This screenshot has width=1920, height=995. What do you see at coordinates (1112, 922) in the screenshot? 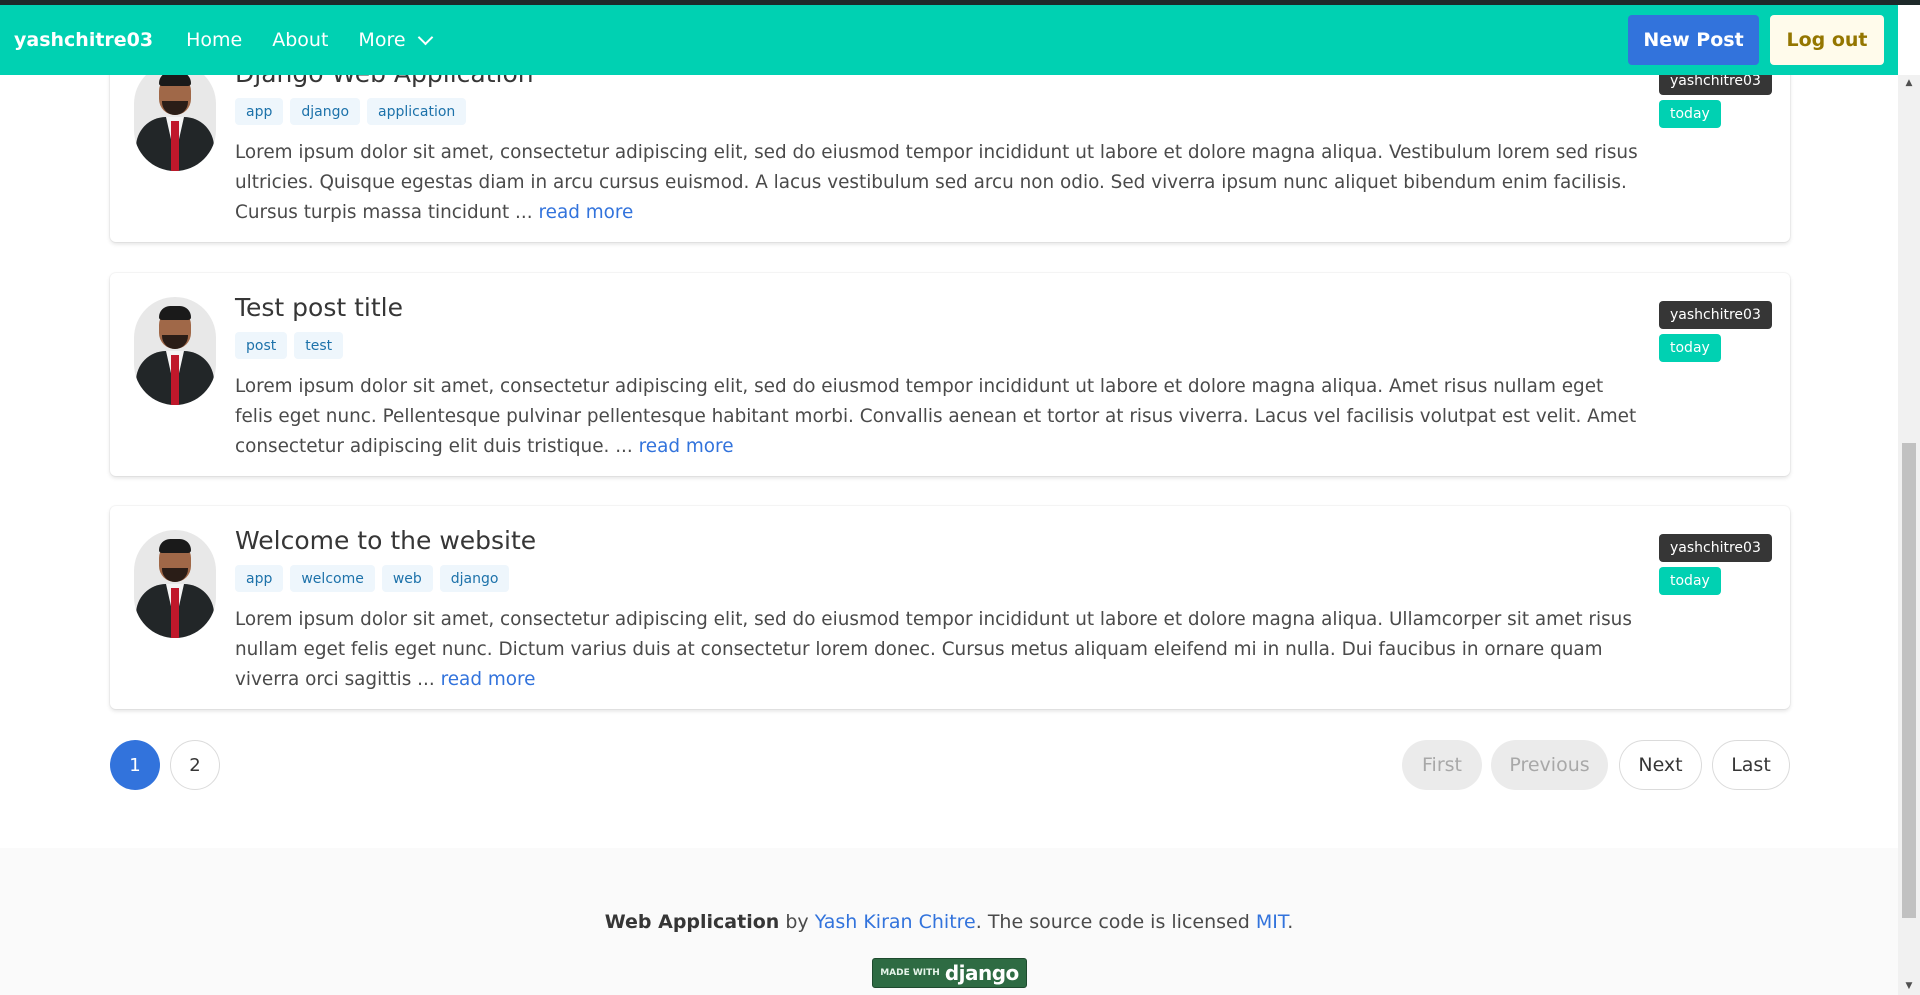
I see `footer-license-text: . The source code is licensed` at bounding box center [1112, 922].